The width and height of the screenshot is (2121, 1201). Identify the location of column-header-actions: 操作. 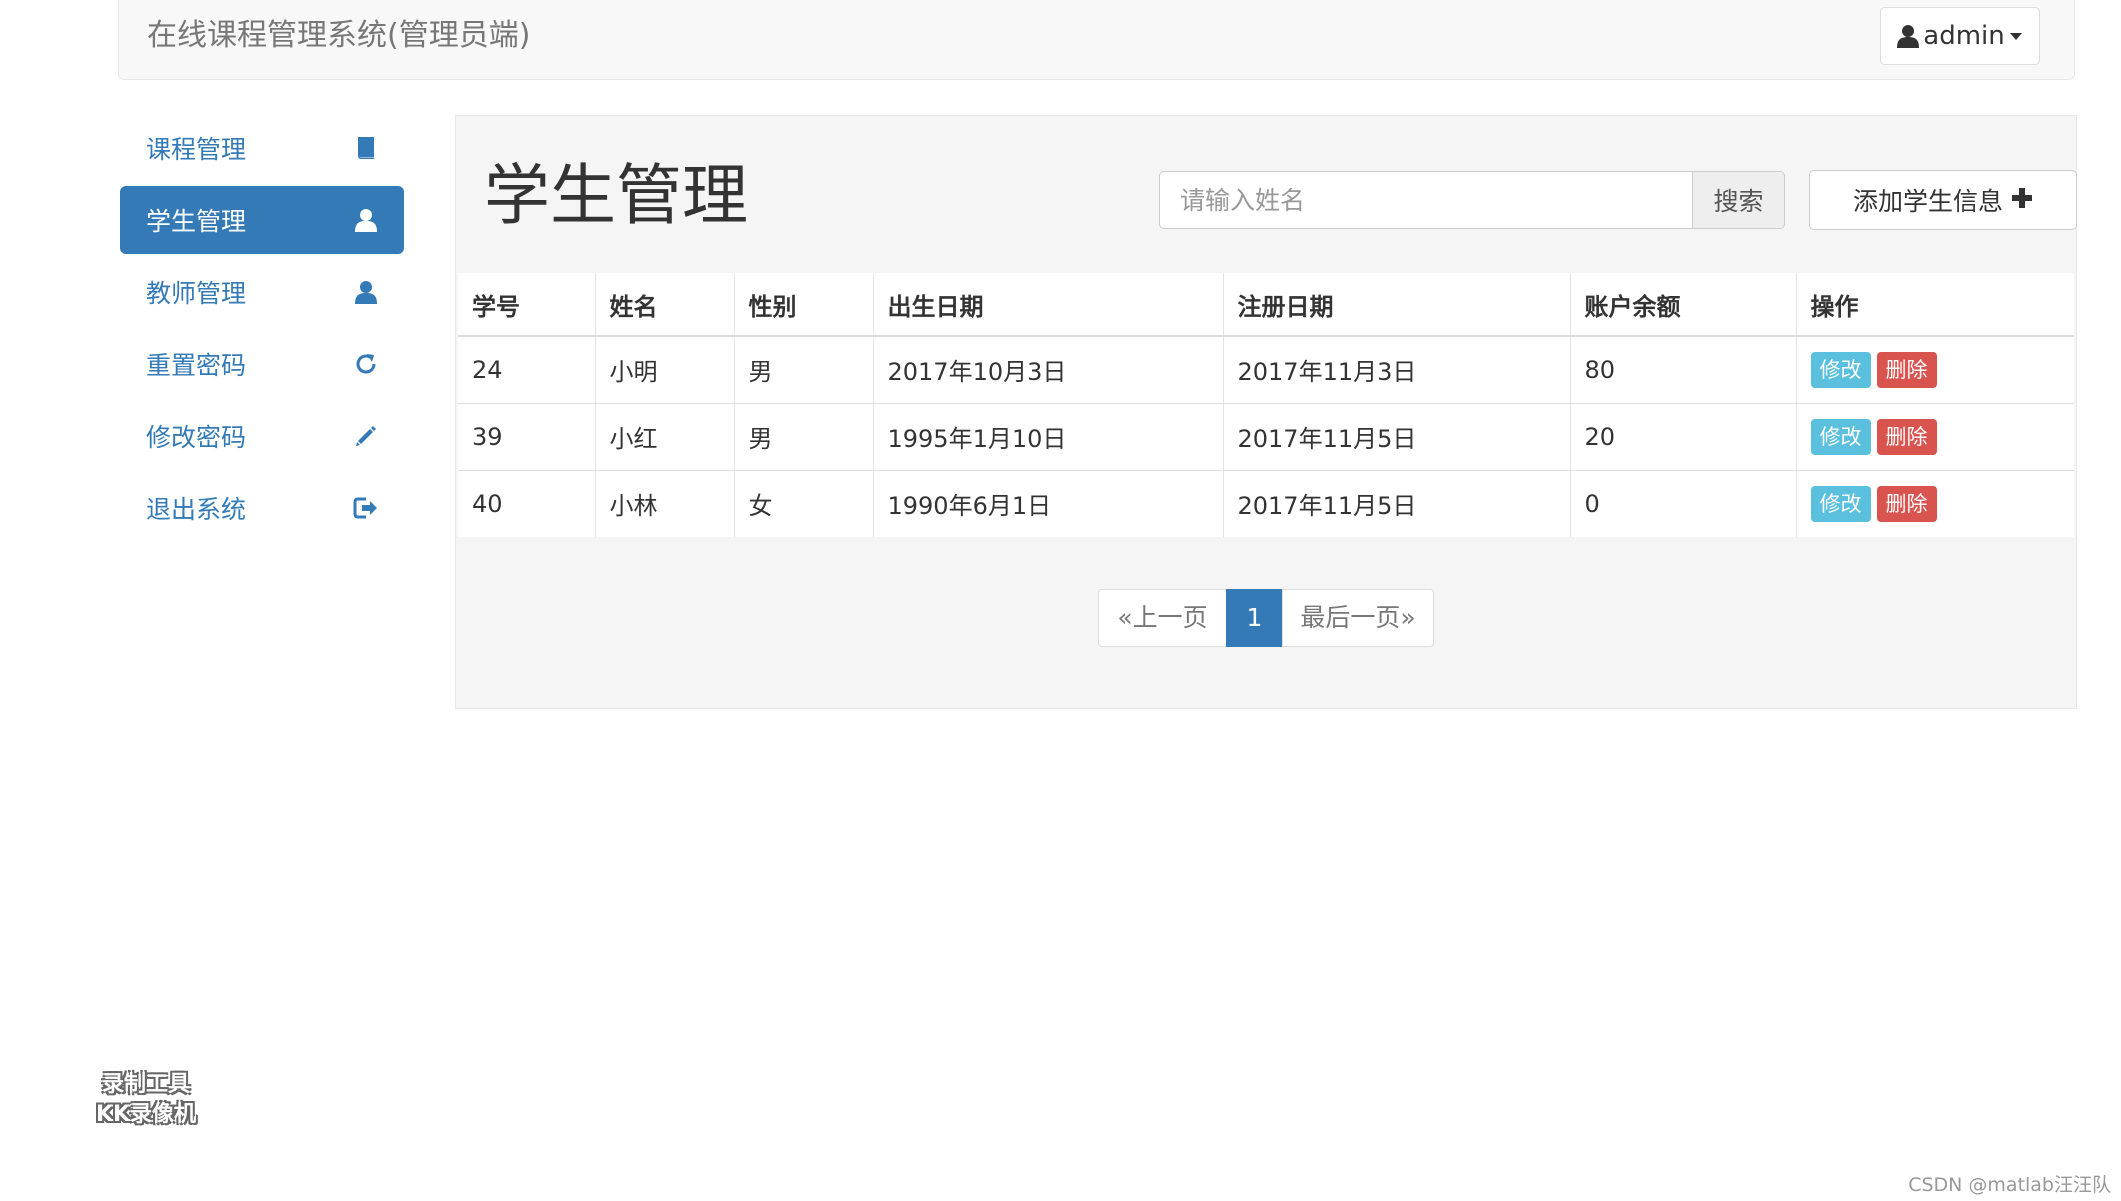
(1935, 305).